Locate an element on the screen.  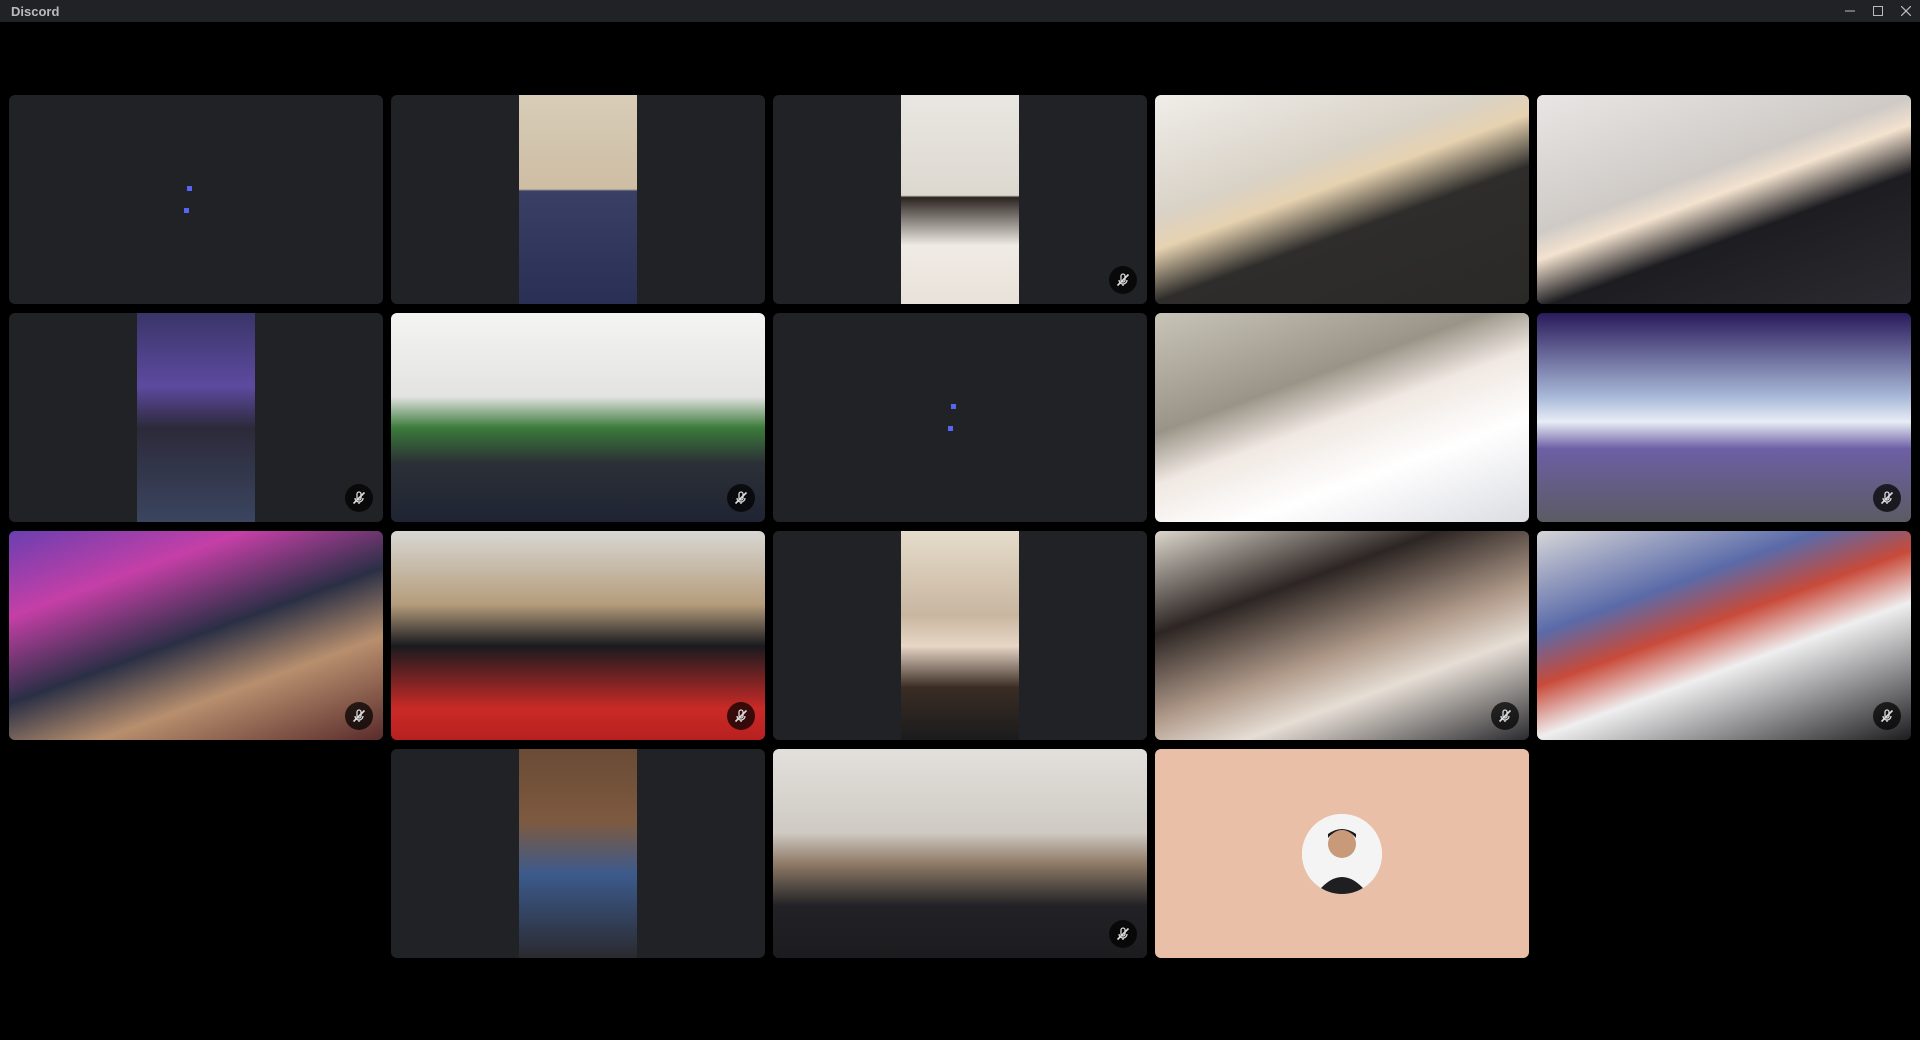
maximize-button is located at coordinates (1878, 11).